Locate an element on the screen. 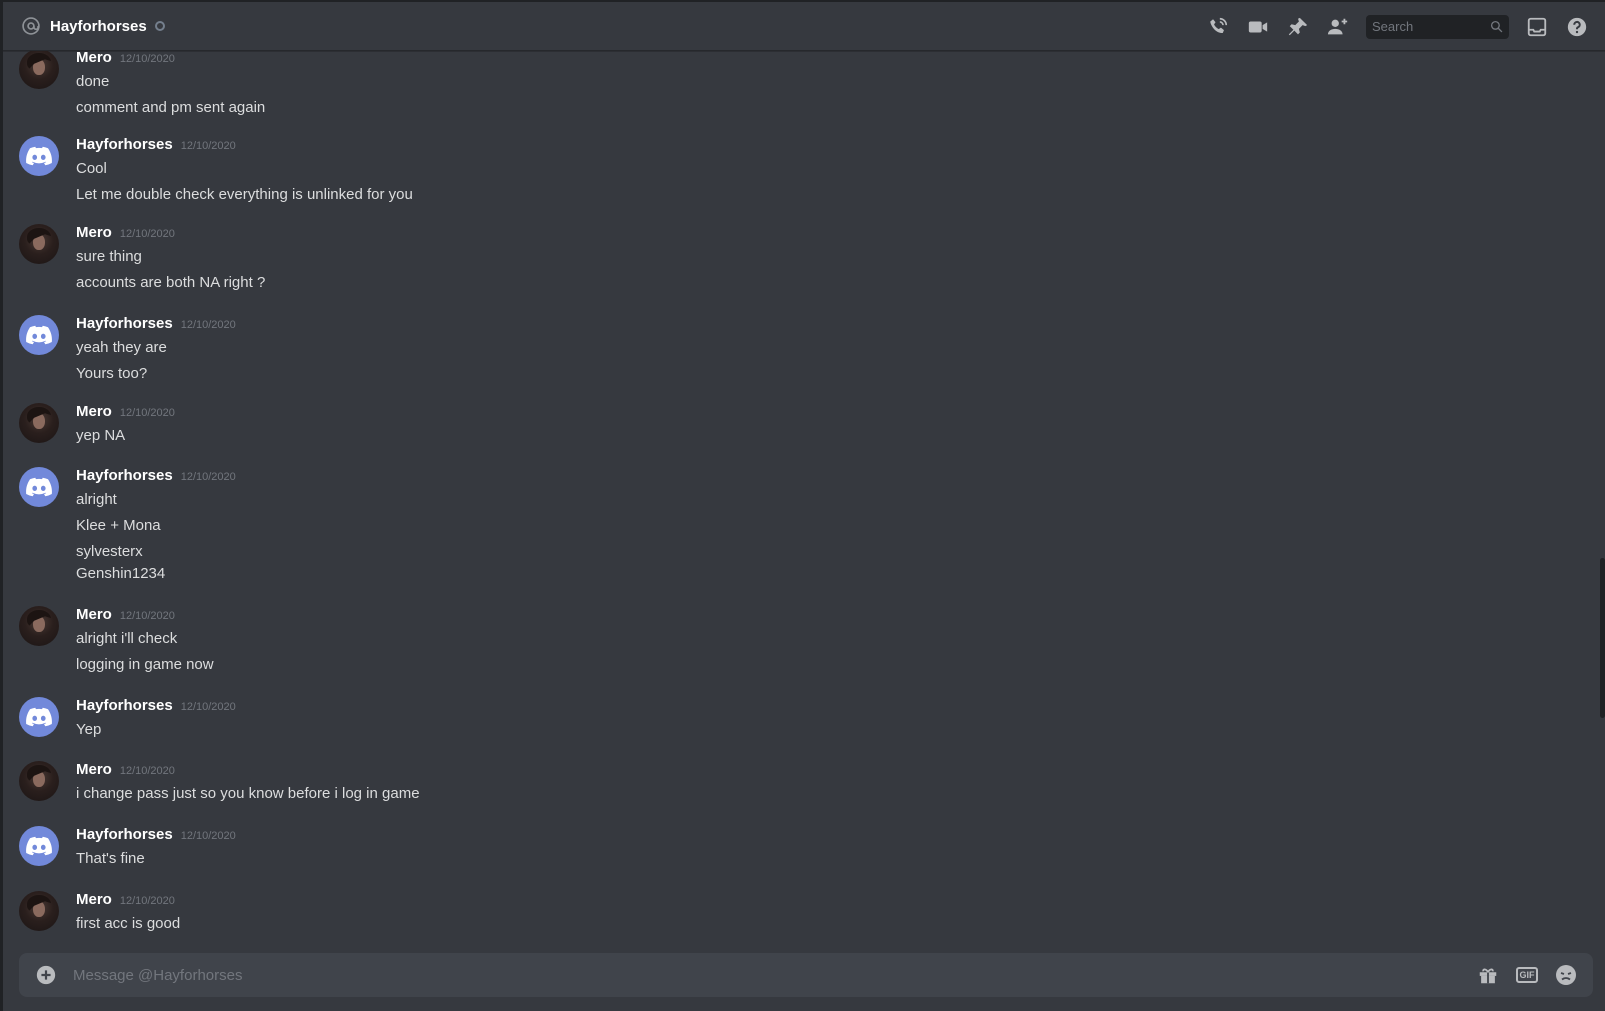  phone-call-icon is located at coordinates (1218, 27).